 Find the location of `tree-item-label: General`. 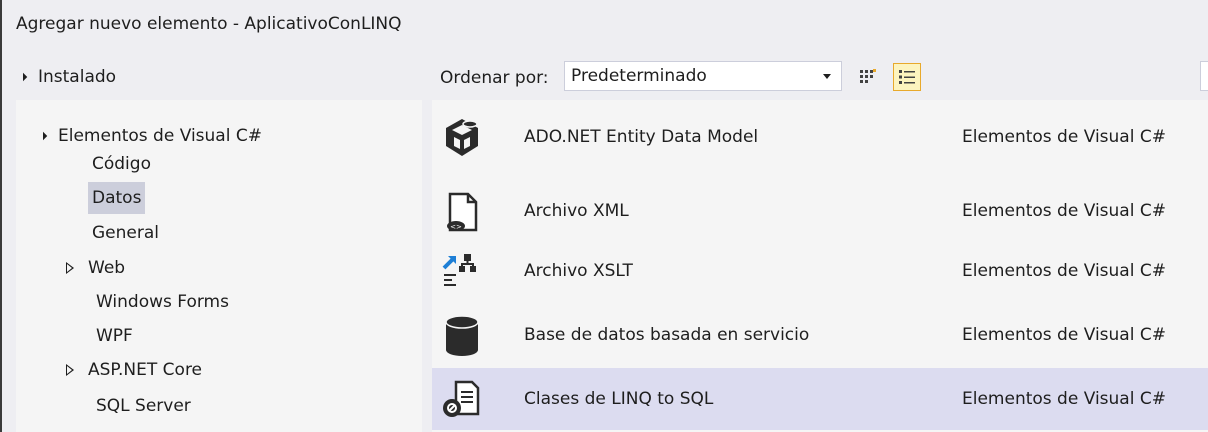

tree-item-label: General is located at coordinates (125, 233).